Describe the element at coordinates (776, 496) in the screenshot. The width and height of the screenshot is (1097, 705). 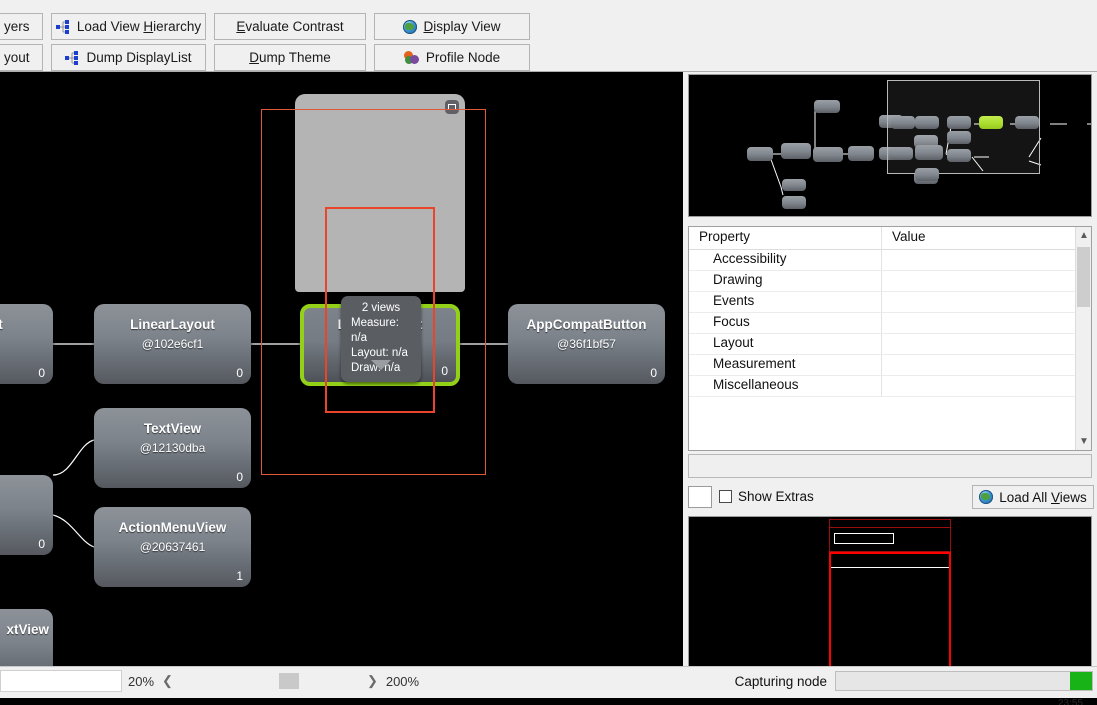
I see `show-extras-label: Show Extras` at that location.